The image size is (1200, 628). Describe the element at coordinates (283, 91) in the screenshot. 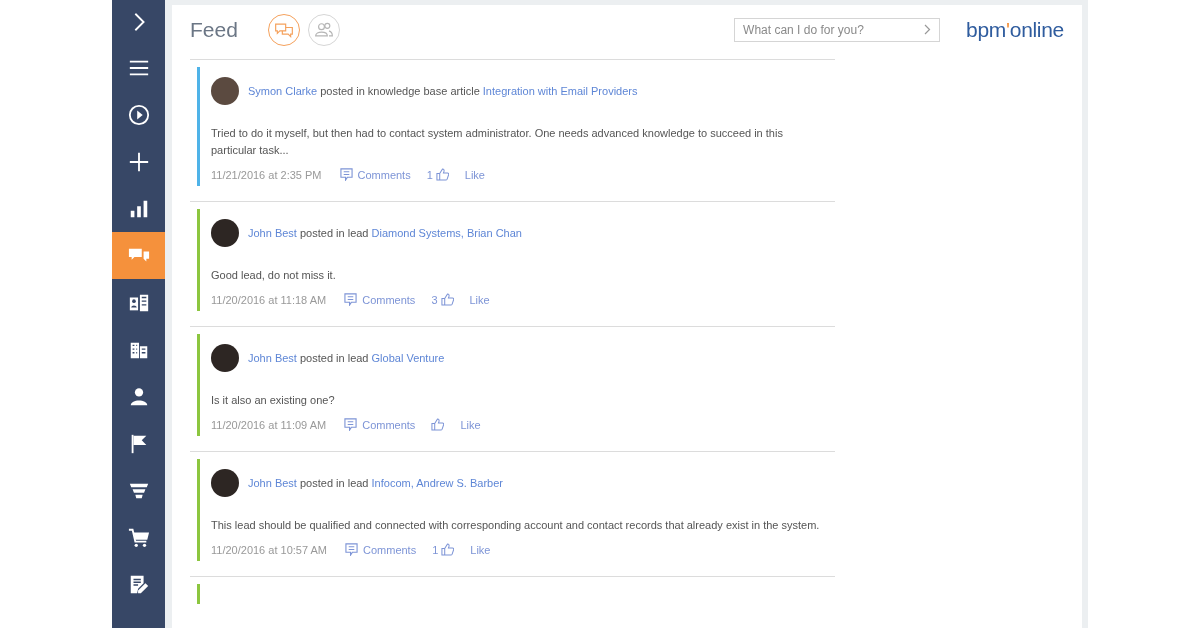

I see `author-link: Symon Clarke` at that location.